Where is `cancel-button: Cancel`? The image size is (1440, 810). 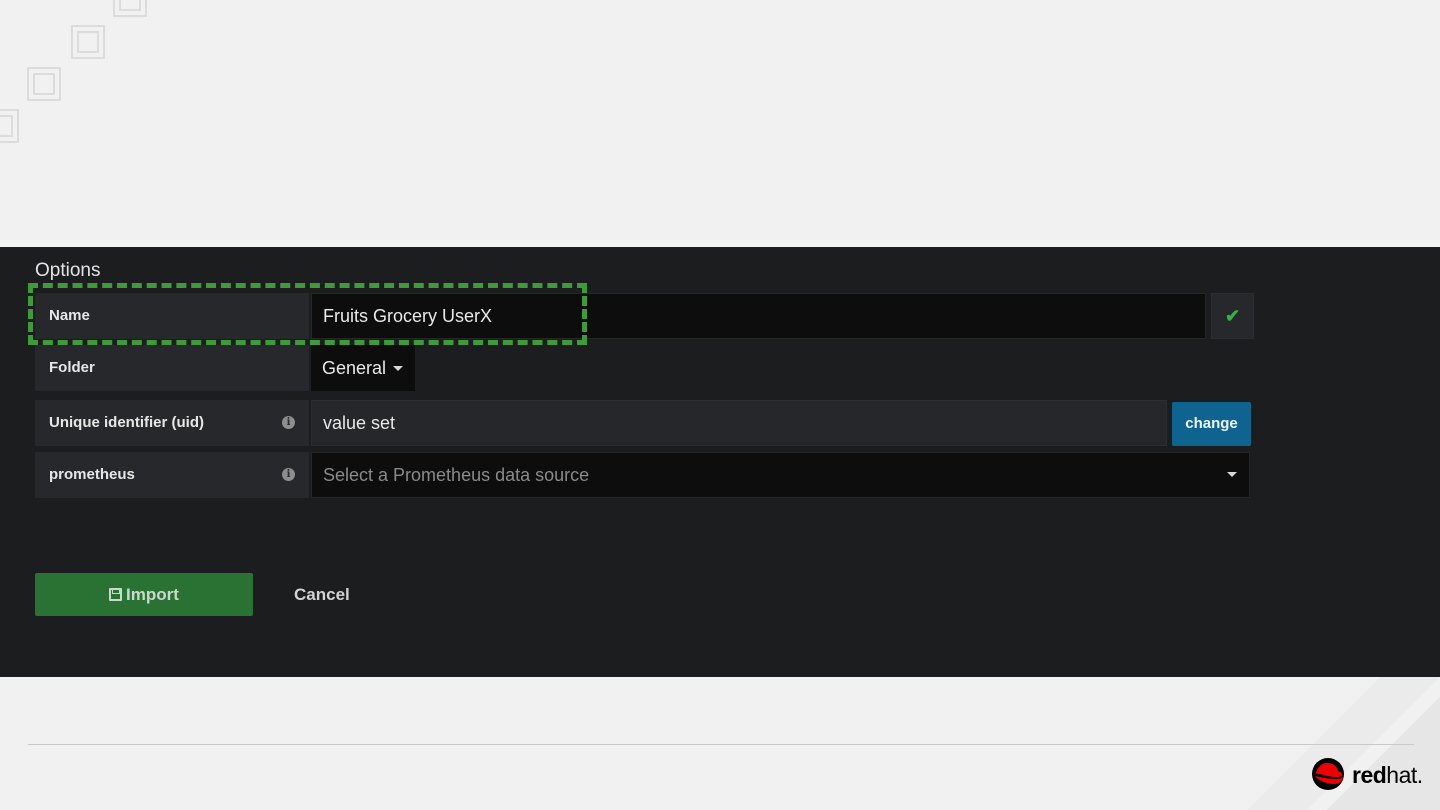
cancel-button: Cancel is located at coordinates (322, 594).